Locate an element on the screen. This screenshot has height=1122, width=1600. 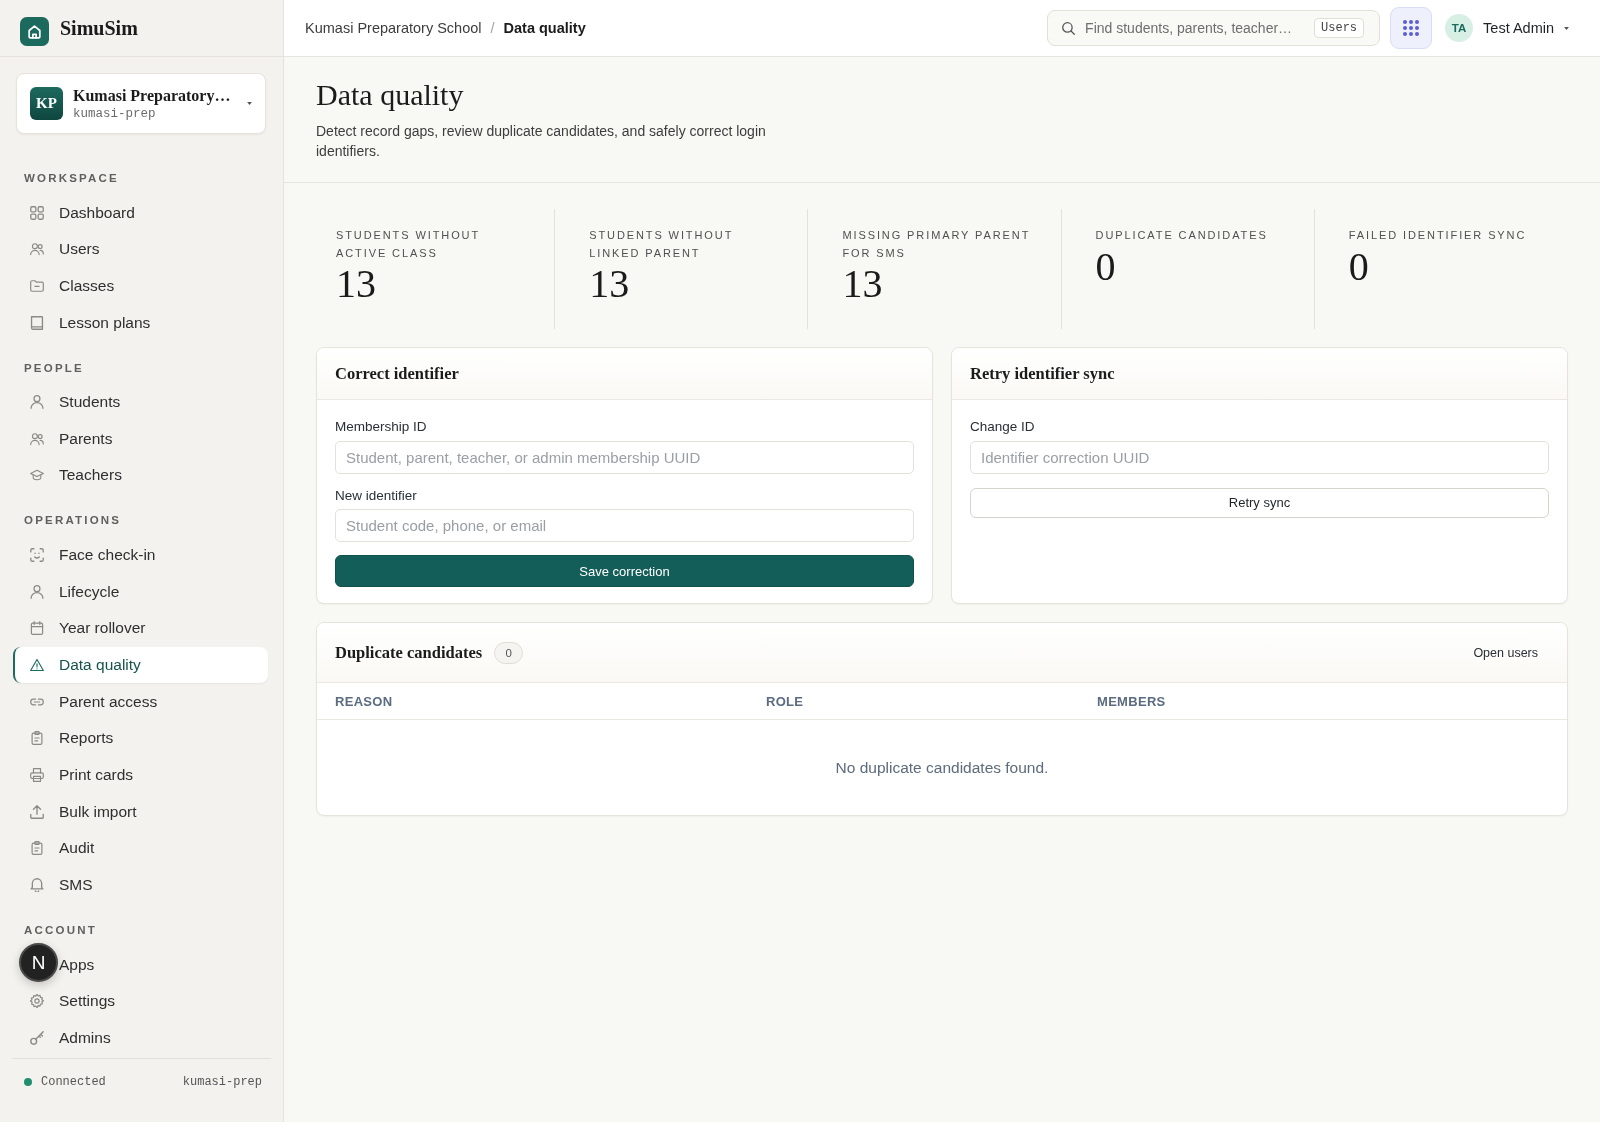
column-header: REASON is located at coordinates (364, 701).